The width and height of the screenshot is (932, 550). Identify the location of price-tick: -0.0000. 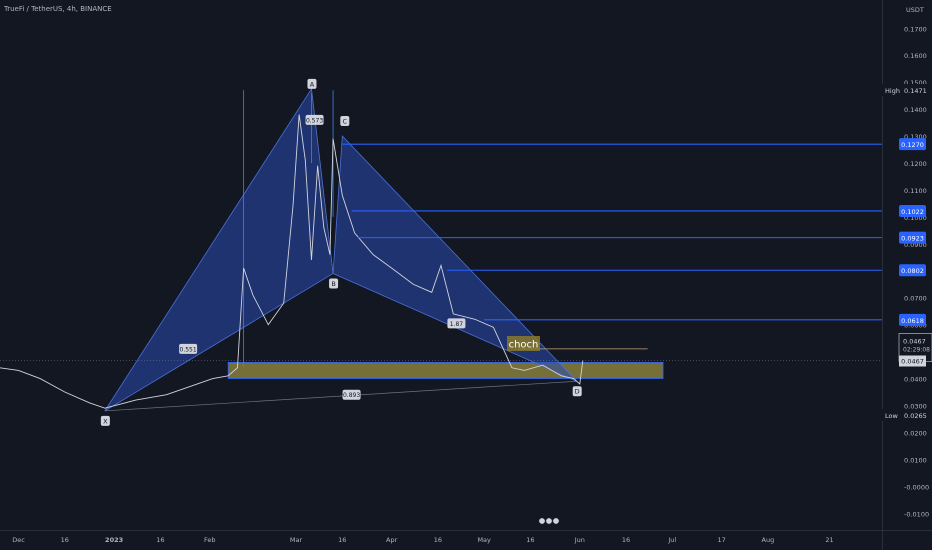
(916, 487).